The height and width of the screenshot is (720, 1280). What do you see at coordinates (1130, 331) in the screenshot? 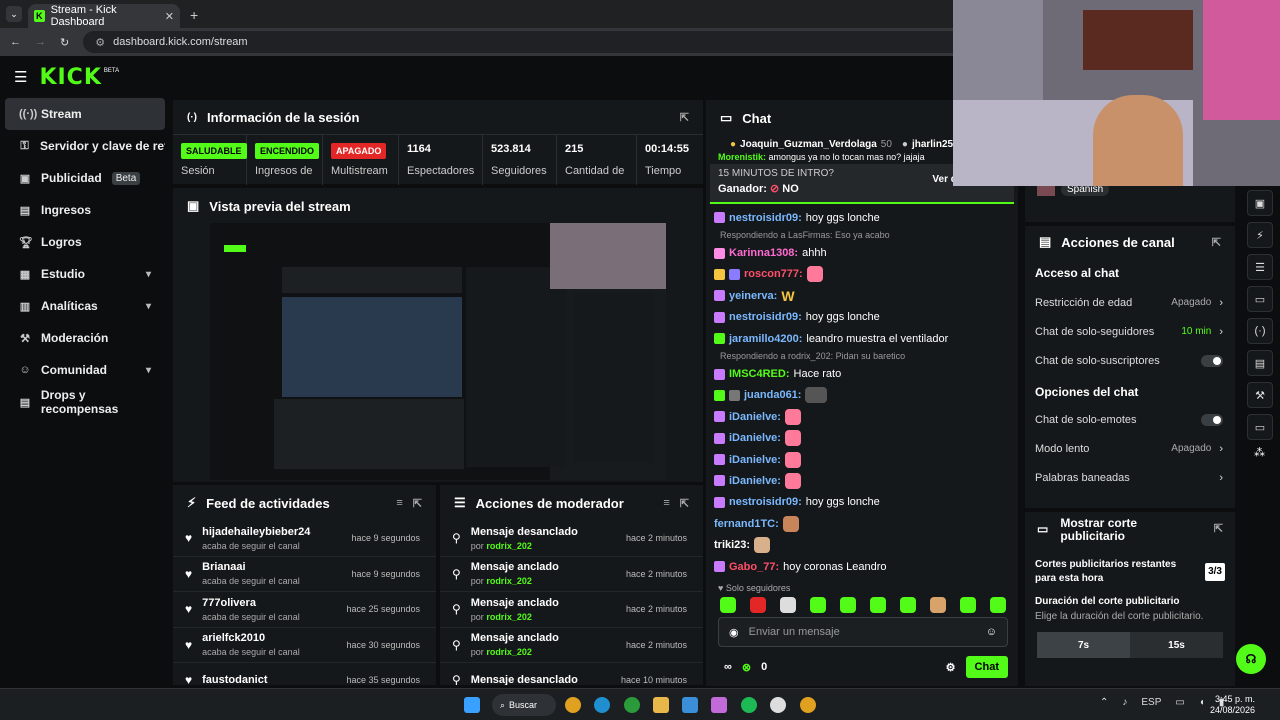
I see `followers-only-row: Chat de solo-seguidores 10 min ›` at bounding box center [1130, 331].